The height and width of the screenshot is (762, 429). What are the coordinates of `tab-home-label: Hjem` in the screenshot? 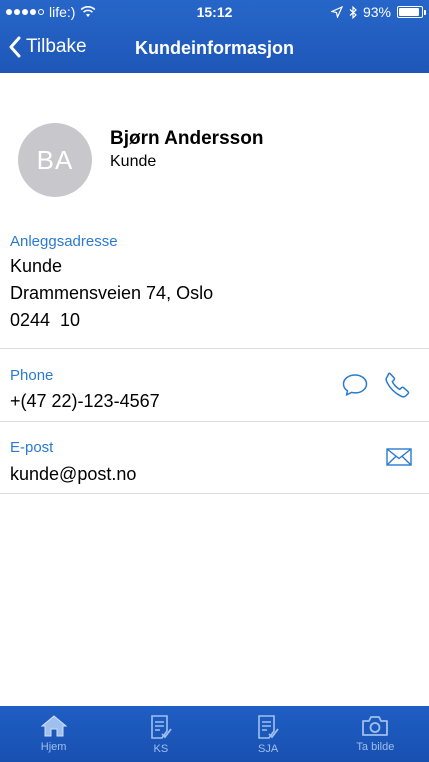 It's located at (53, 747).